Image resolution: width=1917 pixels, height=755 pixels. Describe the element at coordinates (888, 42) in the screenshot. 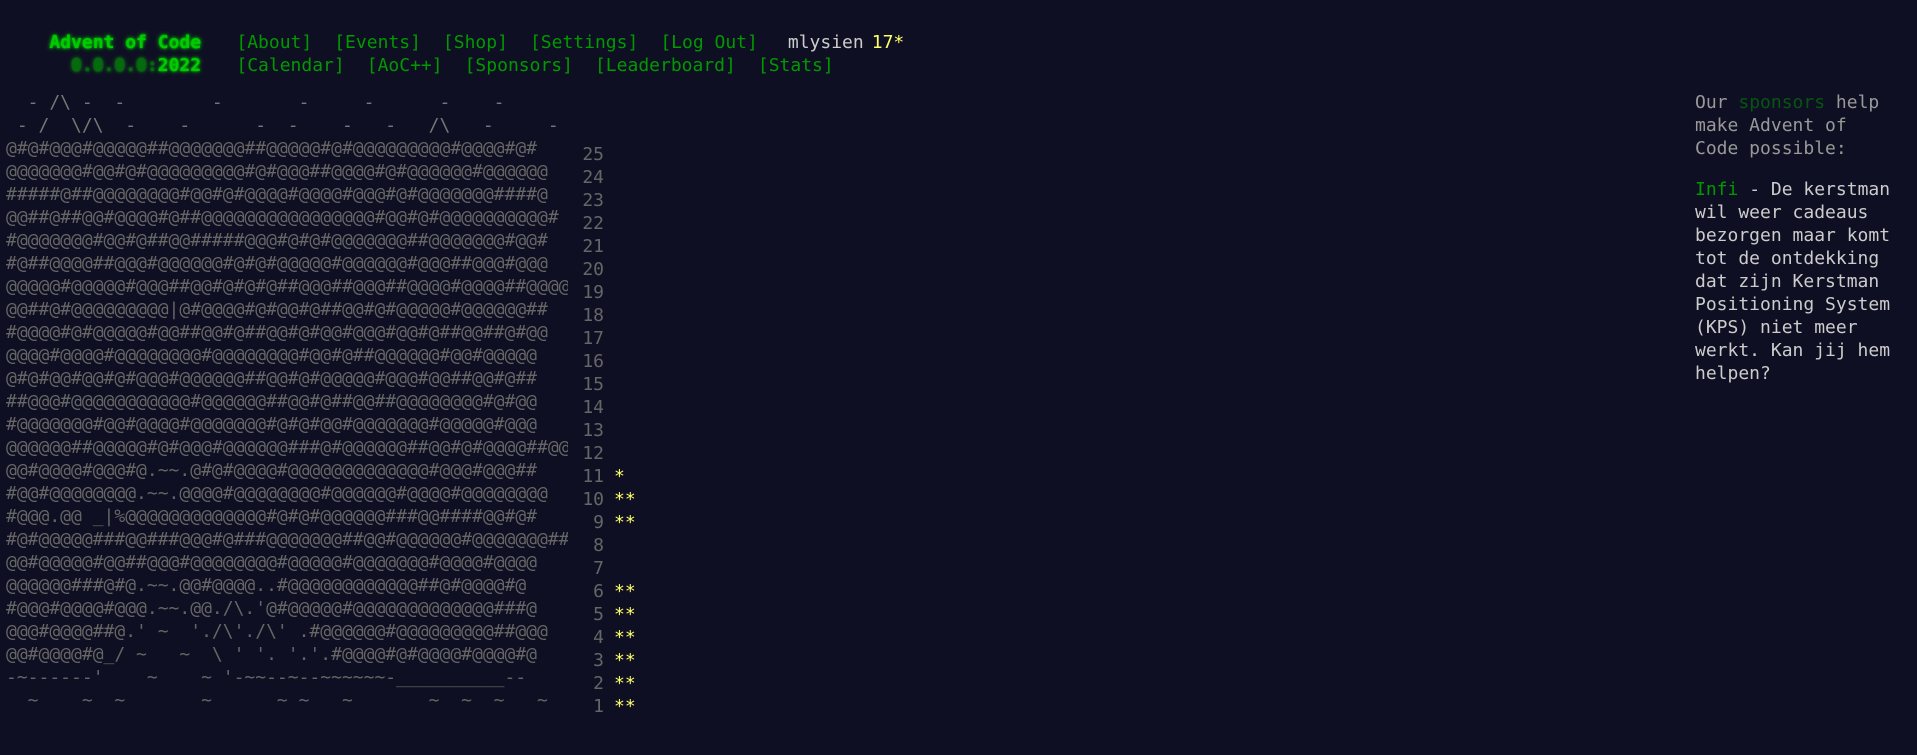

I see `user-star-count: 17*` at that location.